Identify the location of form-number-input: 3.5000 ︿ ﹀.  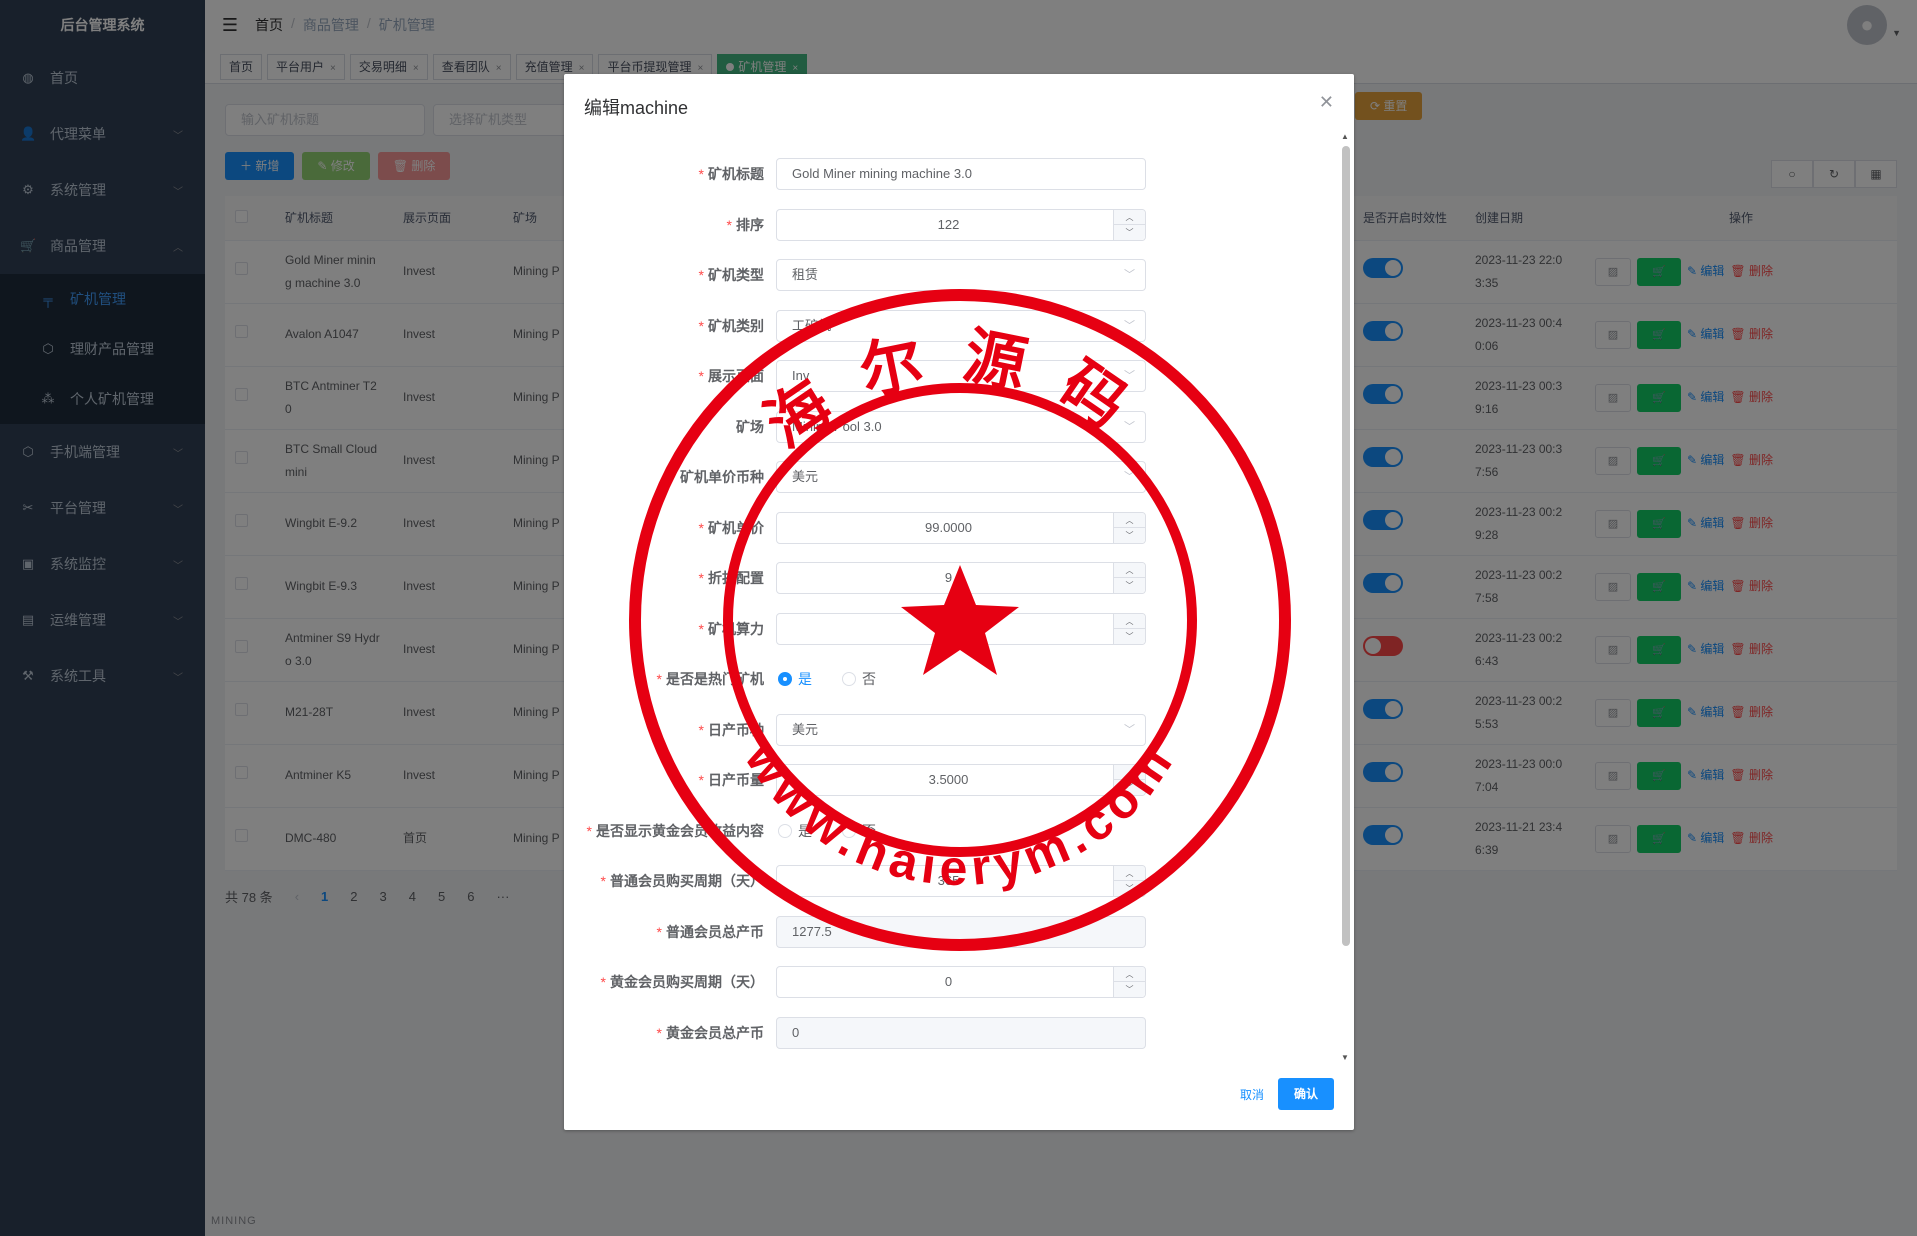
(961, 780).